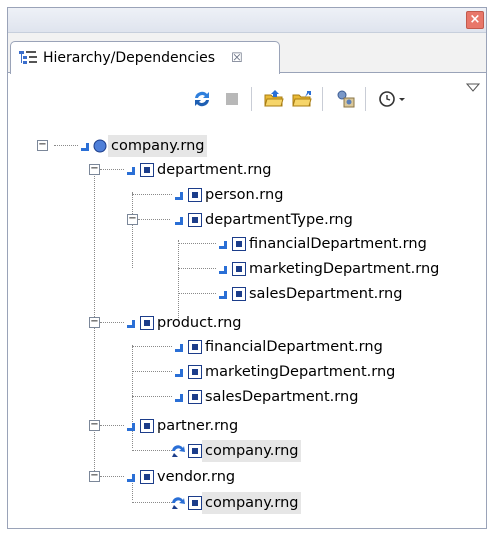  I want to click on tab-title: Hierarchy/Dependencies, so click(129, 58).